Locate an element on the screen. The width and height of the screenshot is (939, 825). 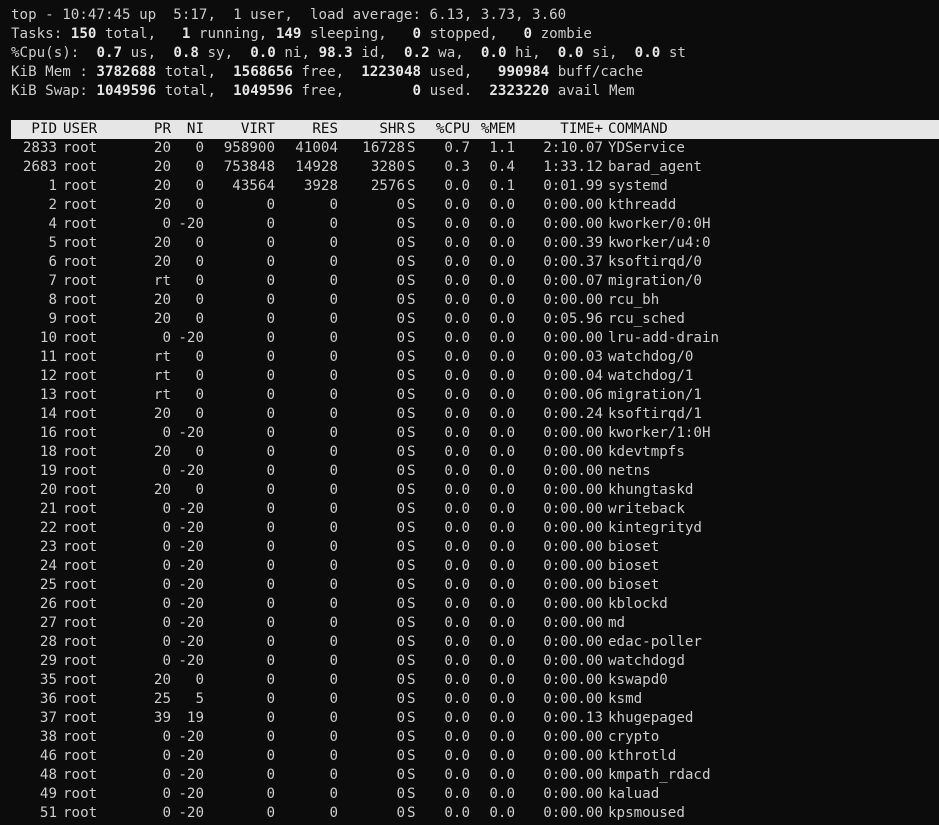
table-row: 22 root 0 -20 0 0 0 S 0.0 0.0 0:00.00 kintegrityd is located at coordinates (475, 528).